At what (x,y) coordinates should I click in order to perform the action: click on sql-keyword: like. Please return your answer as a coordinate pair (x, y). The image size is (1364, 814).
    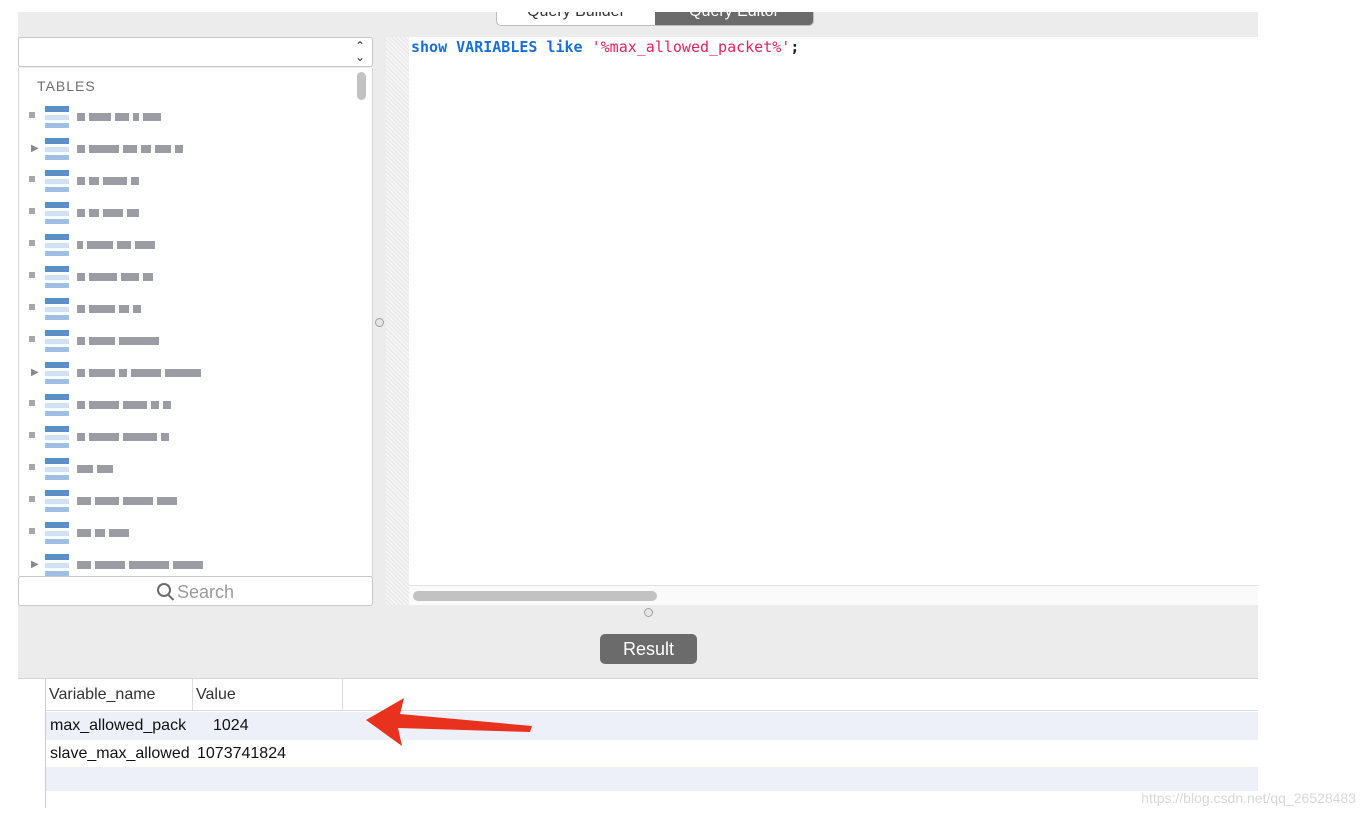
    Looking at the image, I should click on (564, 47).